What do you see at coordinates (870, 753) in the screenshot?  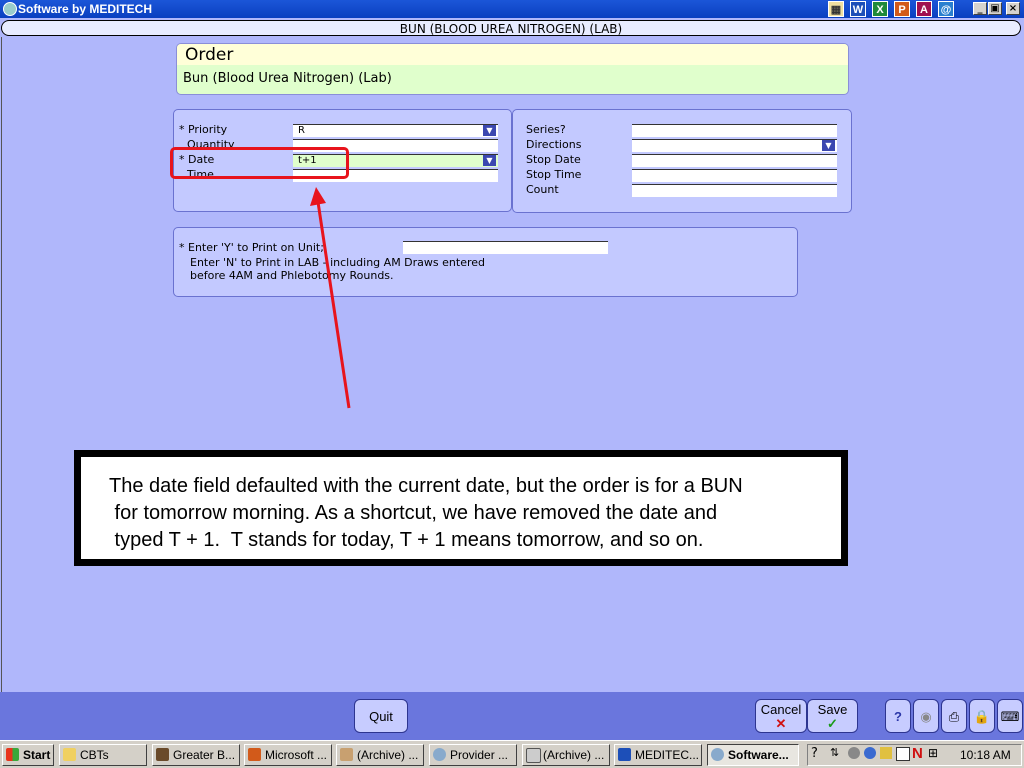 I see `antivirus-tray-icon` at bounding box center [870, 753].